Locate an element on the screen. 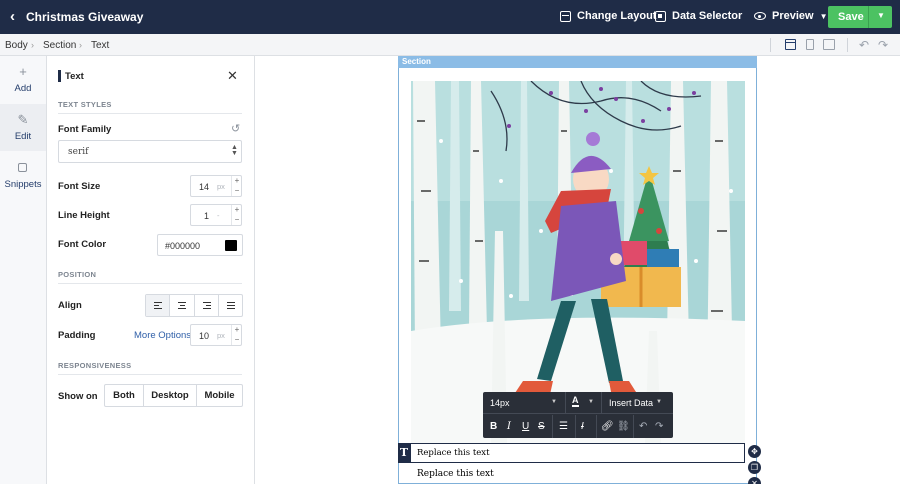  padding-label: Padding is located at coordinates (77, 335).